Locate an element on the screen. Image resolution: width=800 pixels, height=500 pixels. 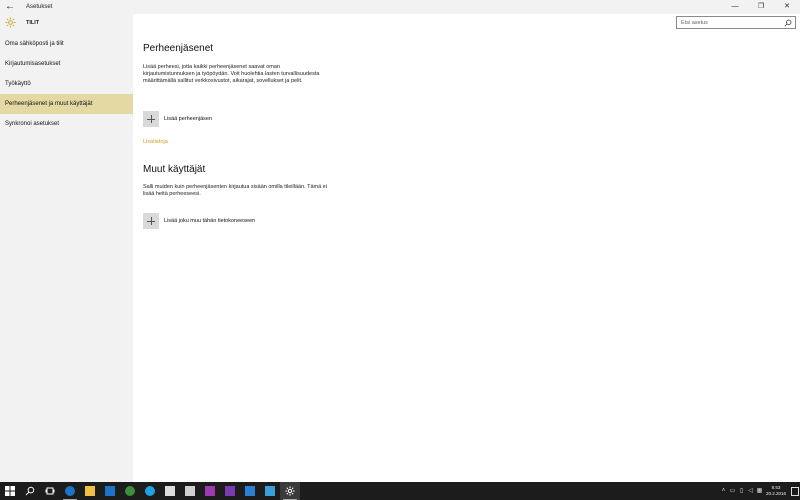
add-other-user-button: Lisää joku muu tähän tietokoneeseen is located at coordinates (199, 221).